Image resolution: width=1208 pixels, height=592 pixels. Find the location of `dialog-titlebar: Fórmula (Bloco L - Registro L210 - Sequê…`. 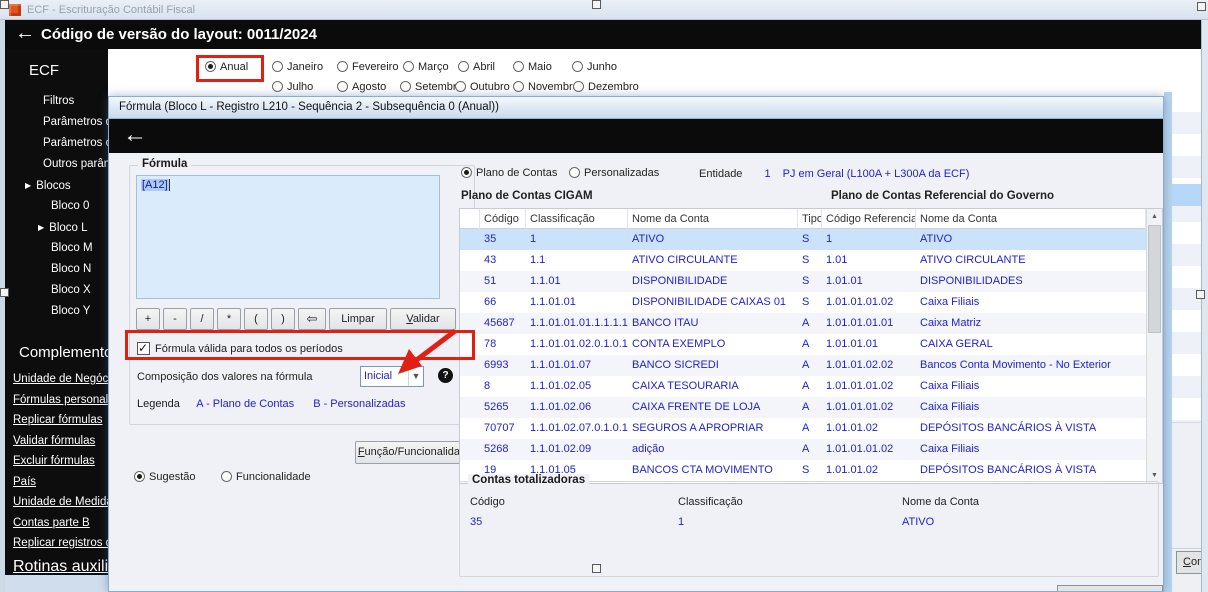

dialog-titlebar: Fórmula (Bloco L - Registro L210 - Sequê… is located at coordinates (636, 108).